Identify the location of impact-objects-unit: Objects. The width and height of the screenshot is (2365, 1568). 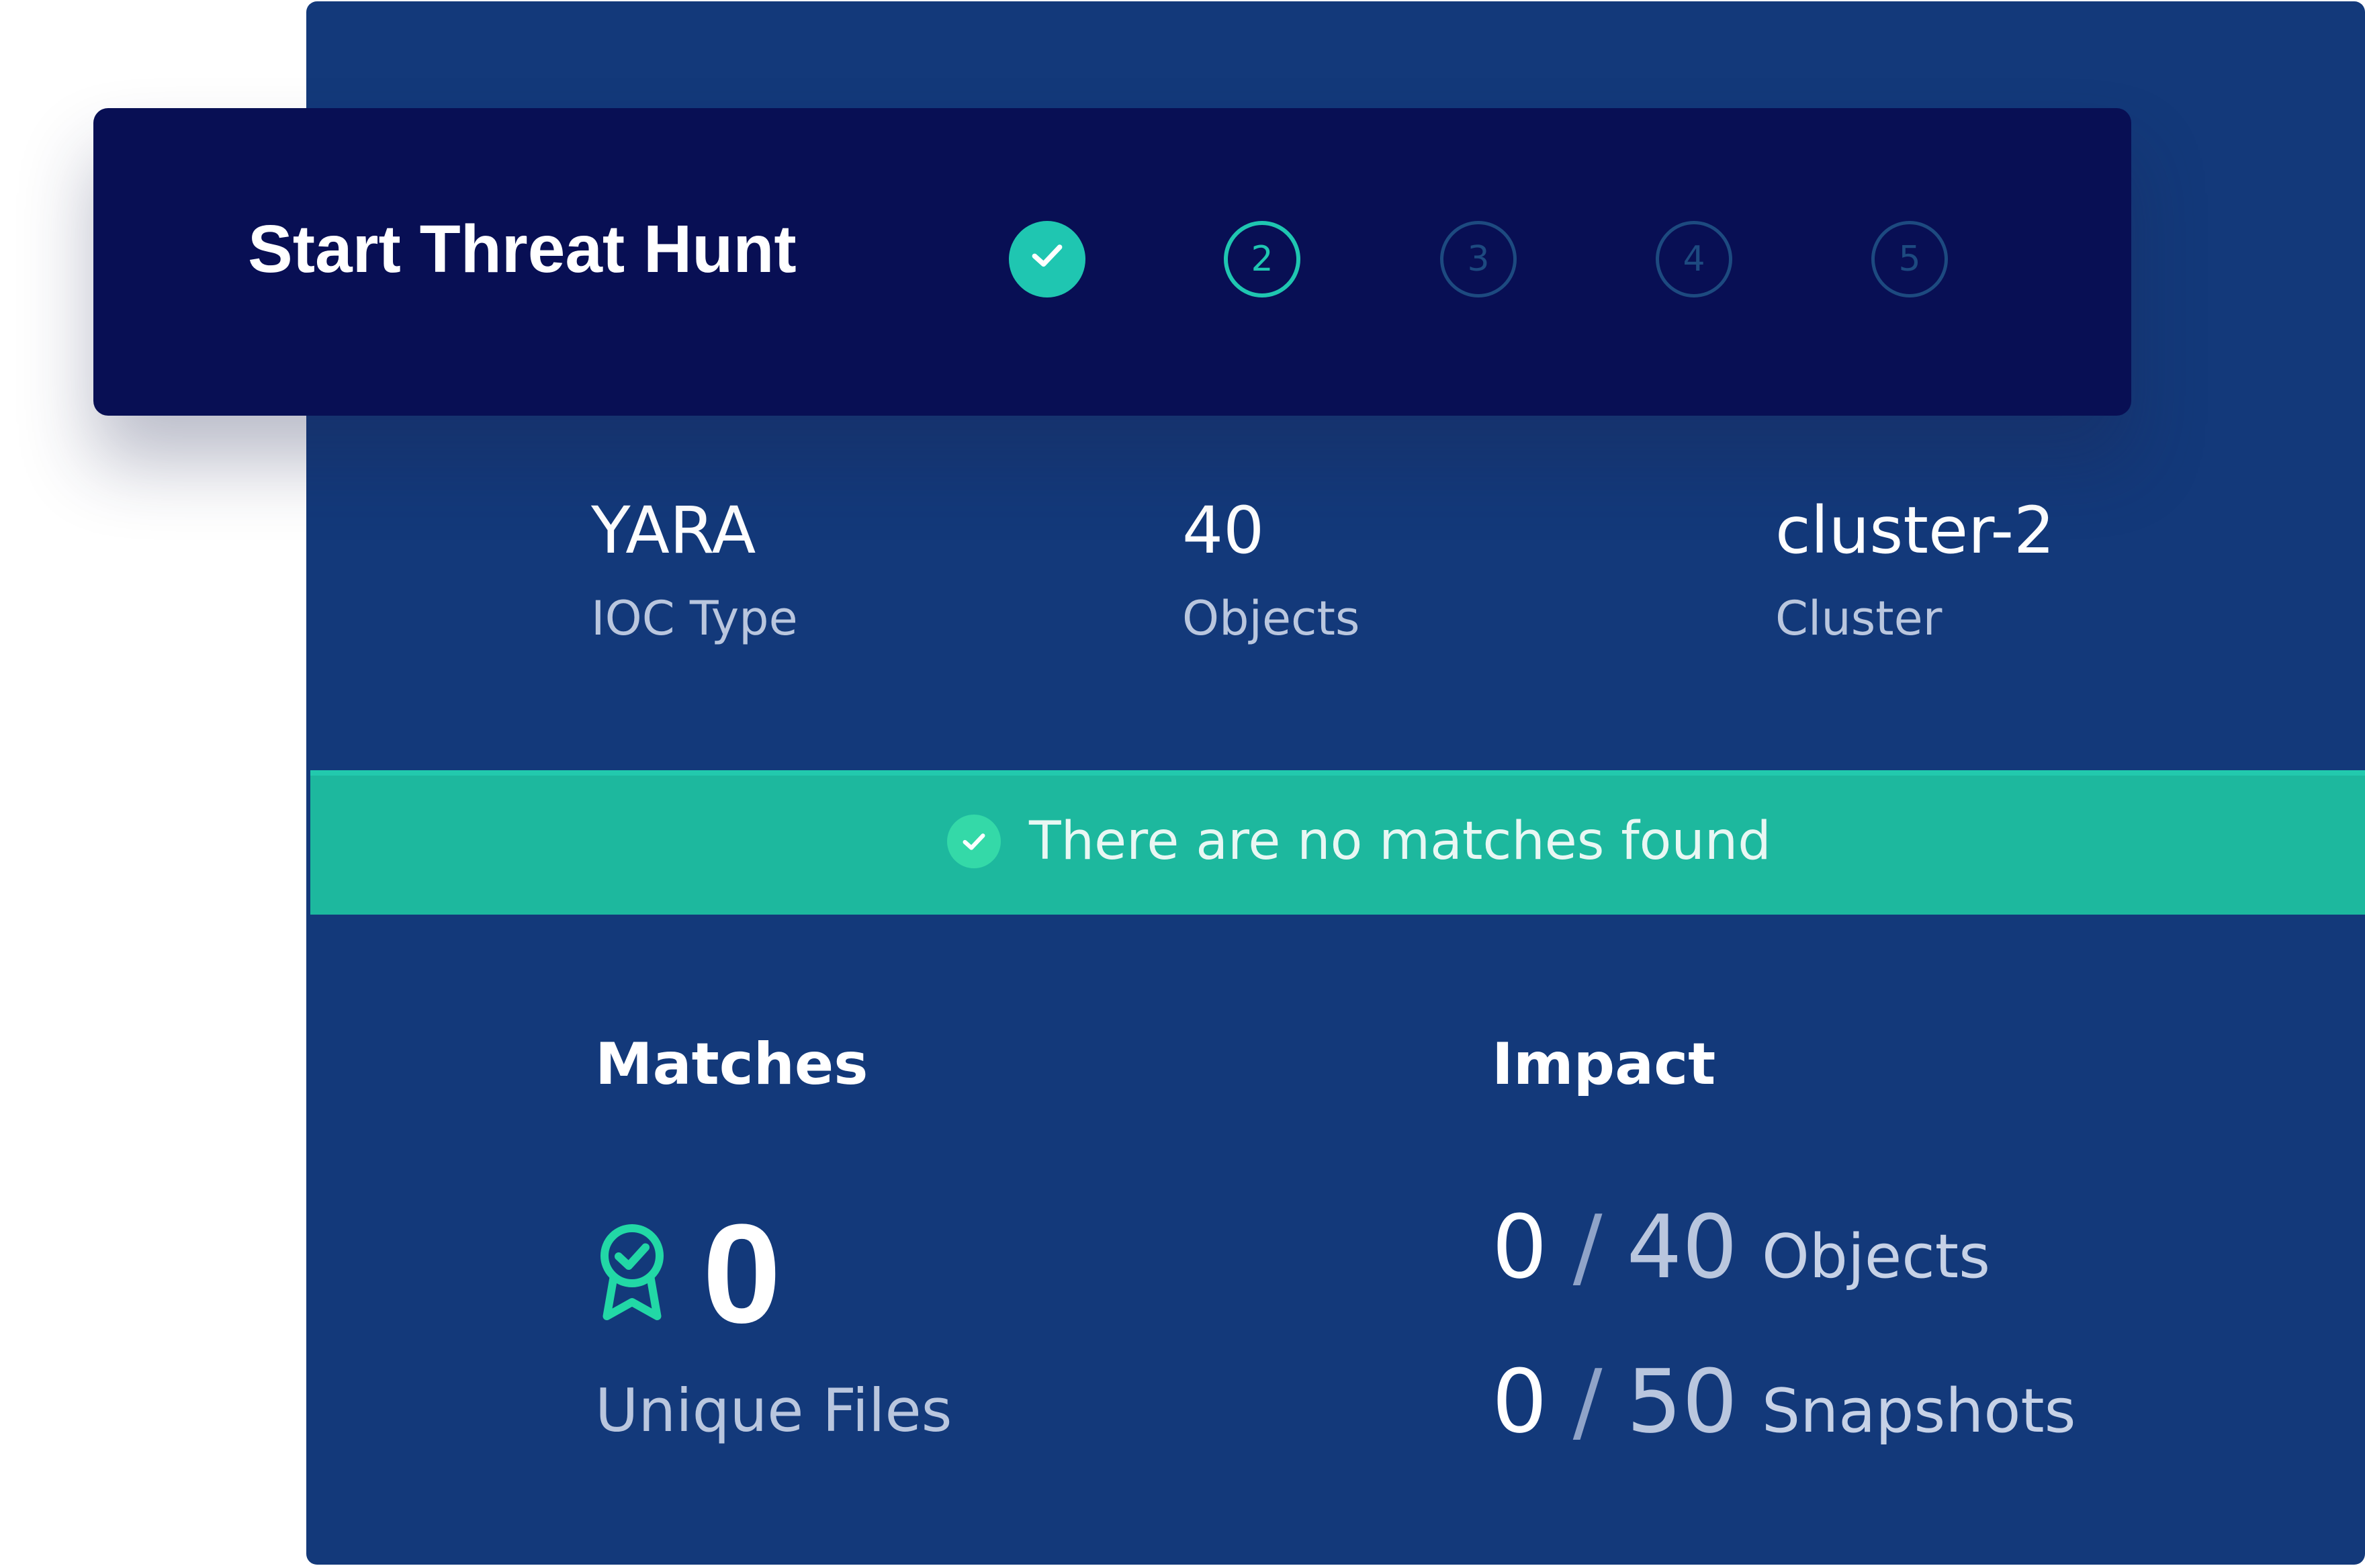
(1875, 1256).